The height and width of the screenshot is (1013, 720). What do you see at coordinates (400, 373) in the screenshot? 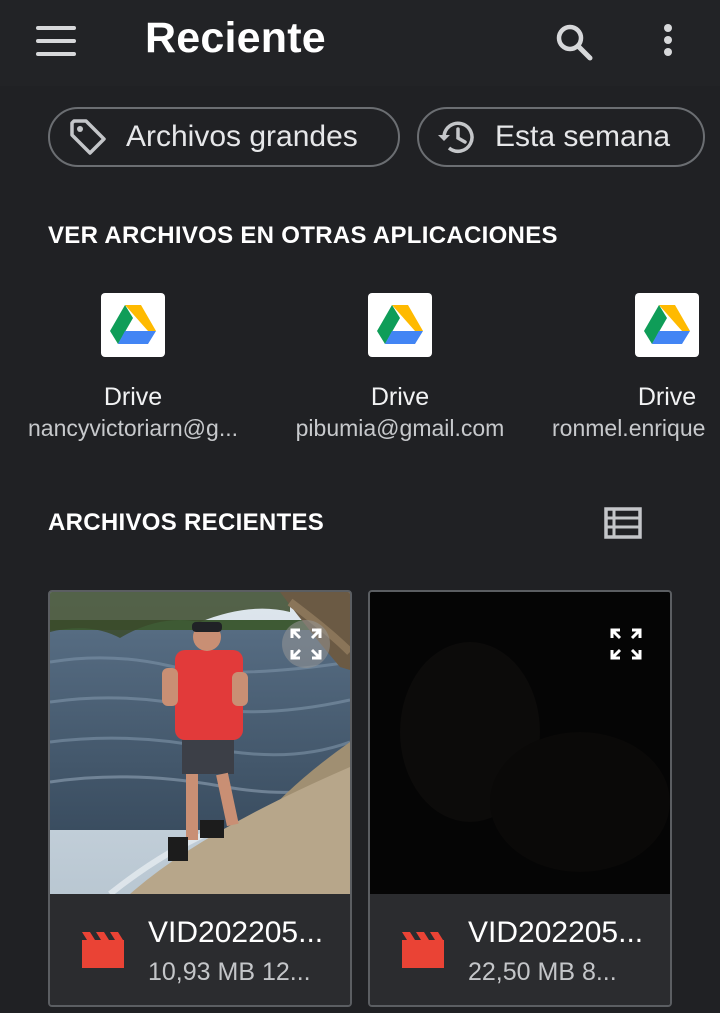
I see `app-shortcut-drive-2: Drive pibumia@gmail.com` at bounding box center [400, 373].